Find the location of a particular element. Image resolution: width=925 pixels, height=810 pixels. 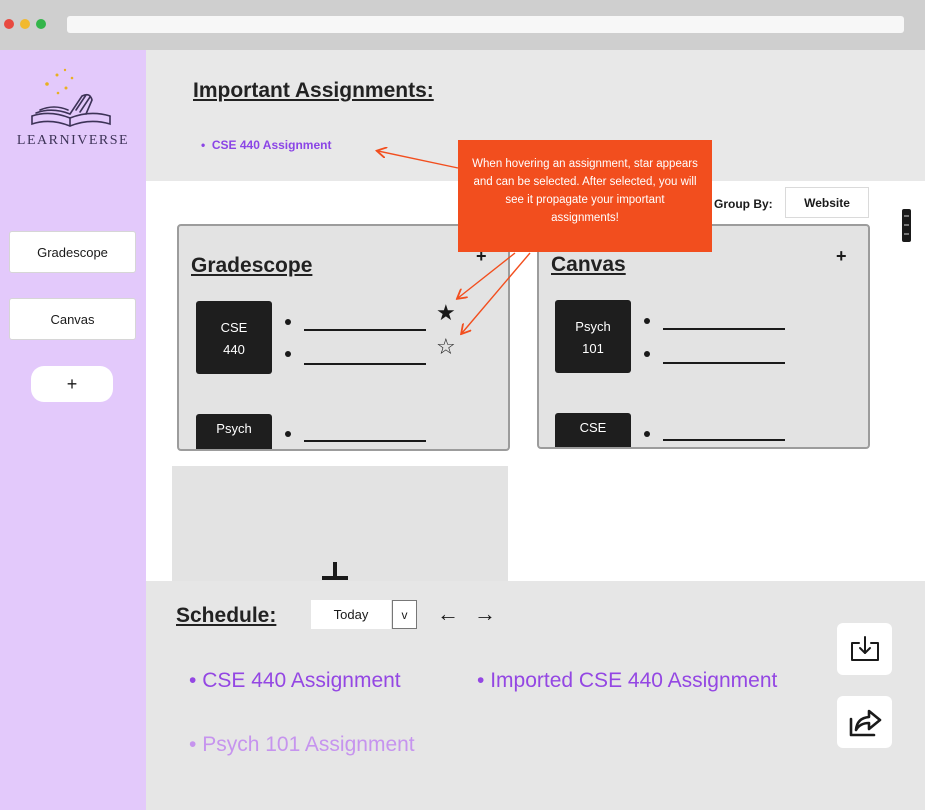

browser-chrome is located at coordinates (462, 25).